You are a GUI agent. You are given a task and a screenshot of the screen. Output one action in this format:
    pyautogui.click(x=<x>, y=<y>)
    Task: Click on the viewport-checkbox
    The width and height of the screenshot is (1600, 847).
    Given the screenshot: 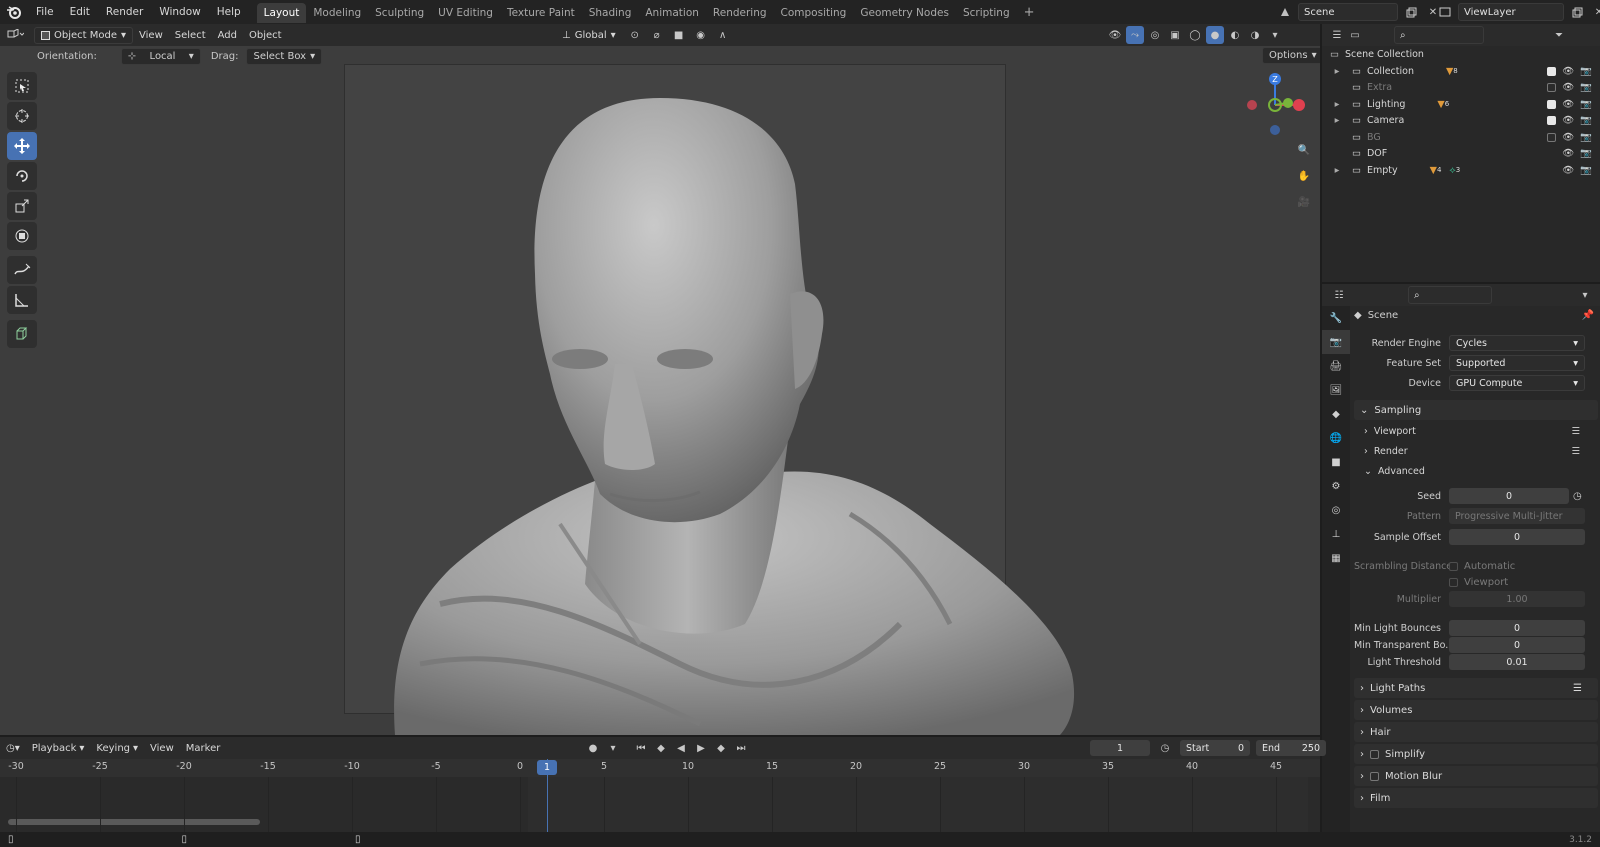 What is the action you would take?
    pyautogui.click(x=1453, y=582)
    